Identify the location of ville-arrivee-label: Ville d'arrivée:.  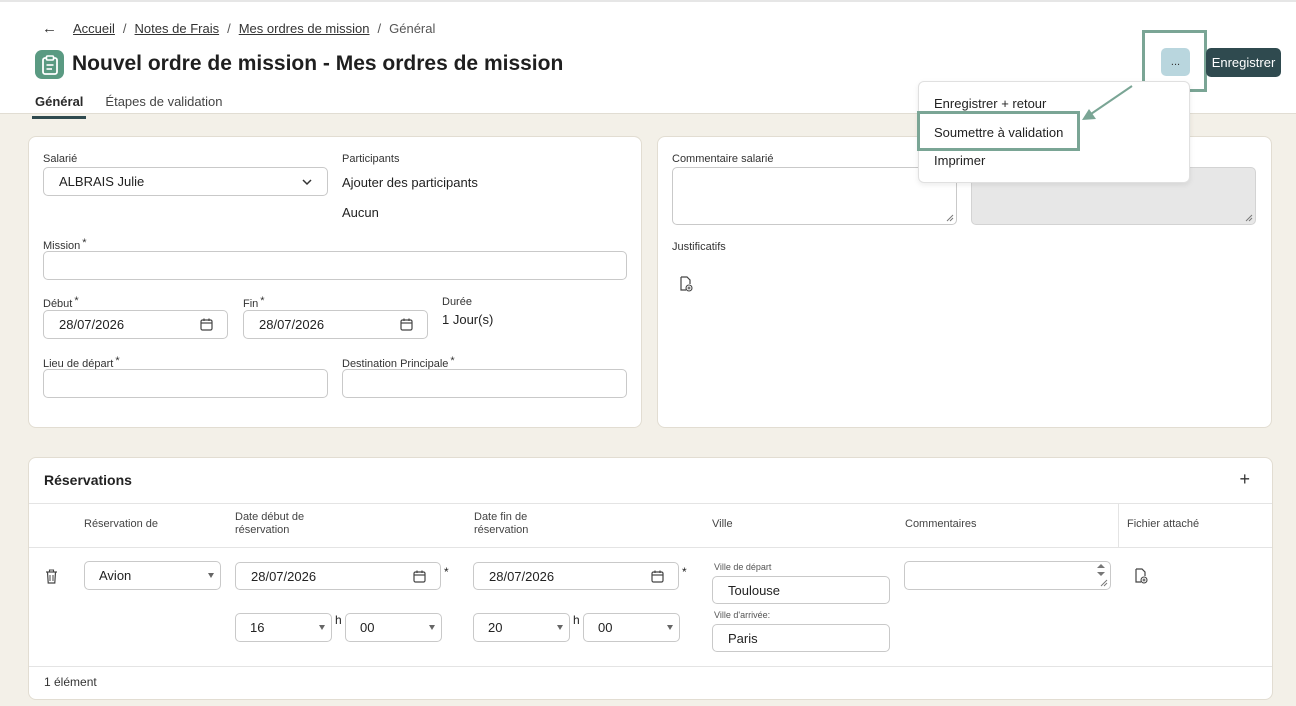
(742, 615).